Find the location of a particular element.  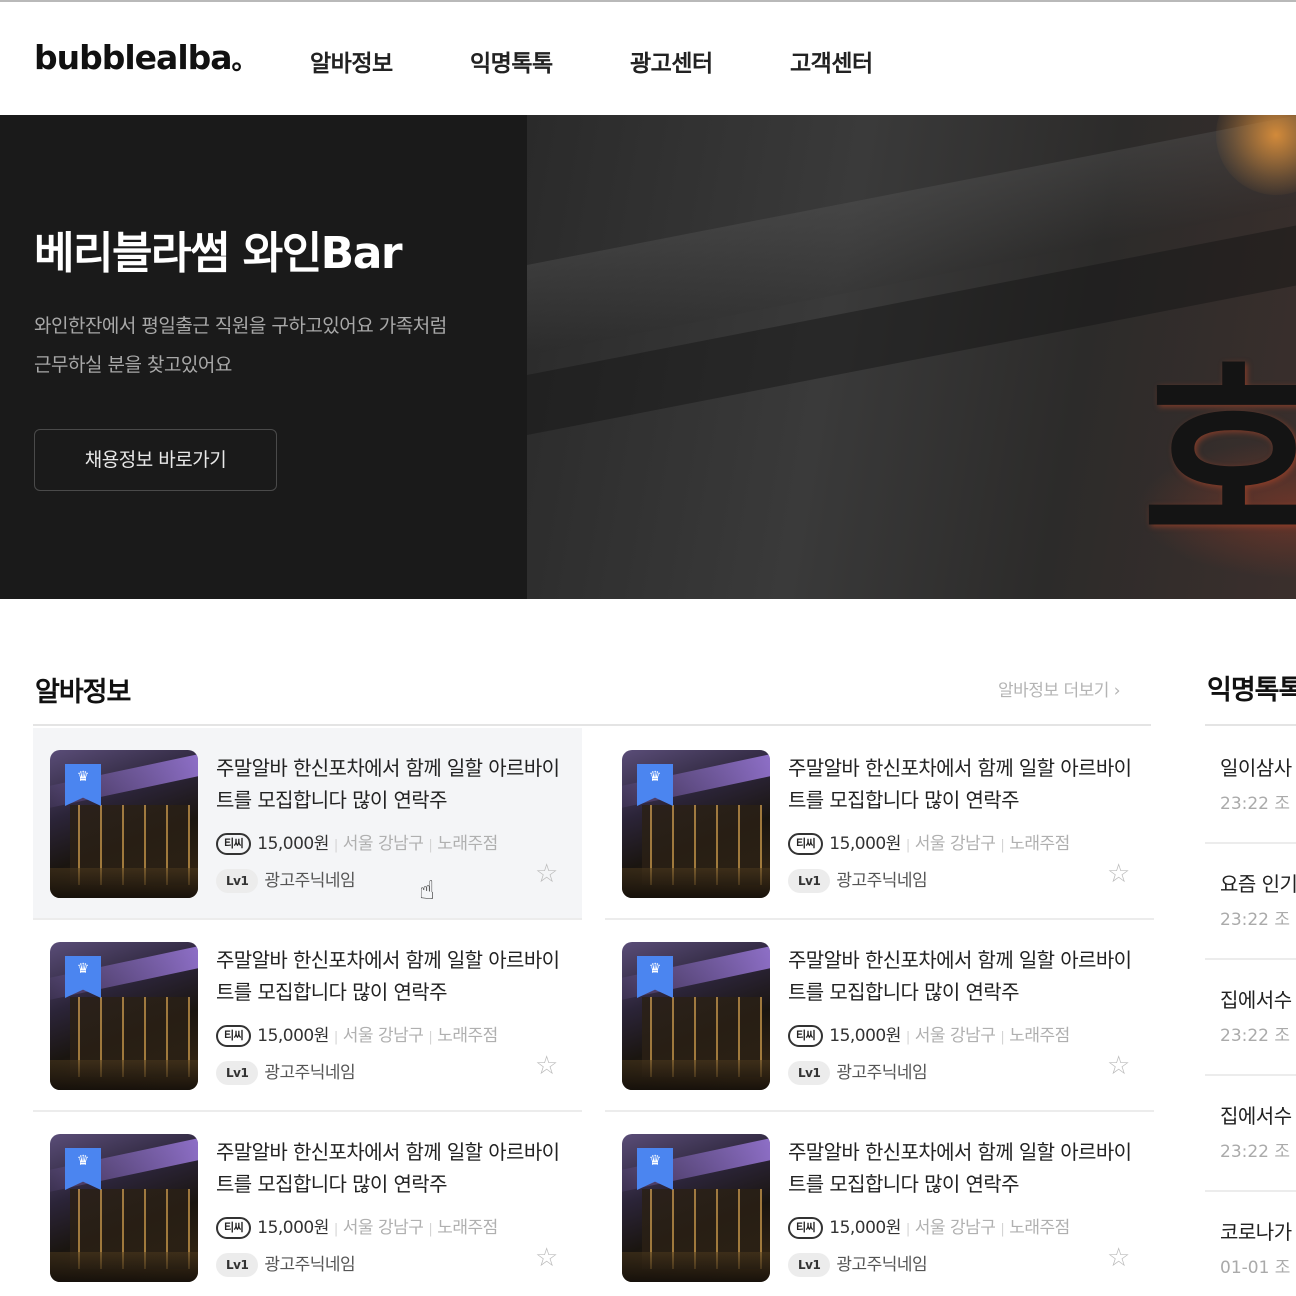

talk-list-item: 요즘 인기 23:22 조 is located at coordinates (1258, 899).